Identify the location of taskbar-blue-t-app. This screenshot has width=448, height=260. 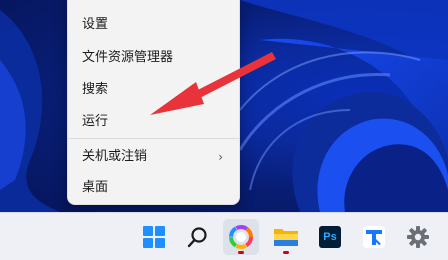
(374, 237).